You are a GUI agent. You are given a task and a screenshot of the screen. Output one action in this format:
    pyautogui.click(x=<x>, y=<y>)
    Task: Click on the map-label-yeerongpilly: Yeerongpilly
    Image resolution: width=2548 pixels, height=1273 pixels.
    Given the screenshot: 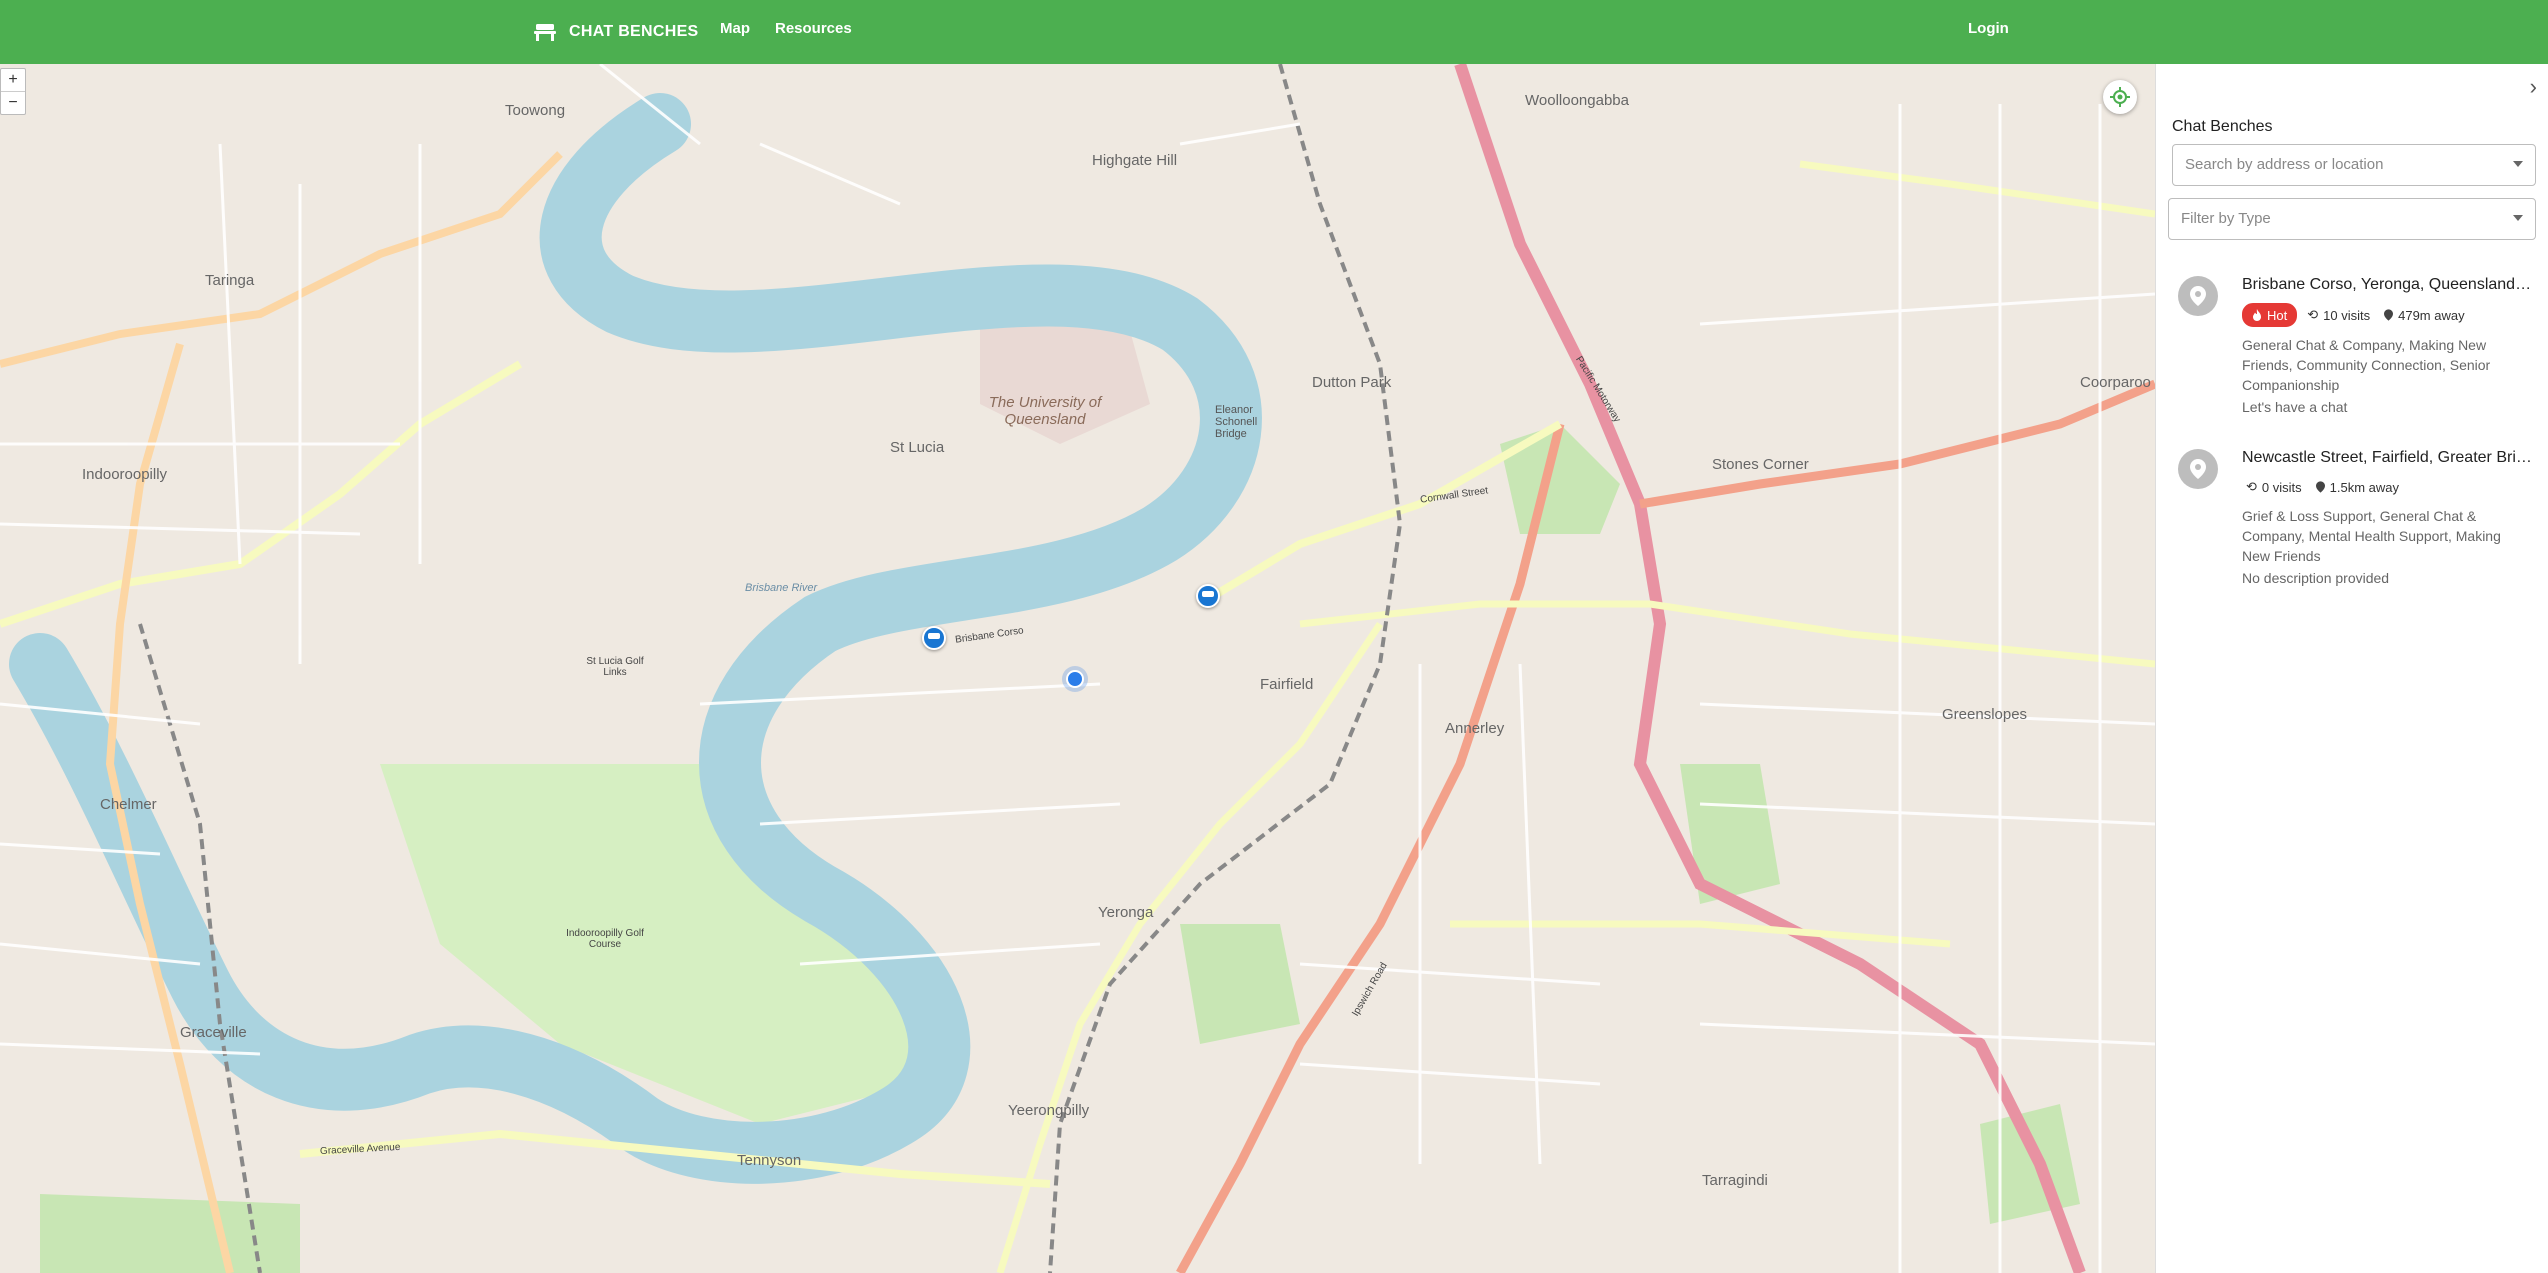 What is the action you would take?
    pyautogui.click(x=1049, y=1110)
    